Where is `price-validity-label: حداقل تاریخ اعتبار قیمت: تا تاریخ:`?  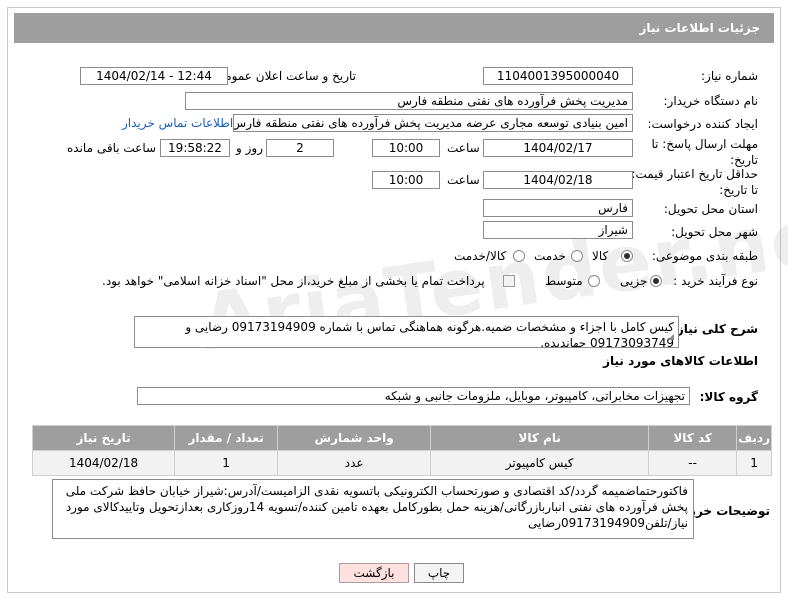
price-validity-label: حداقل تاریخ اعتبار قیمت: تا تاریخ: is located at coordinates (694, 182).